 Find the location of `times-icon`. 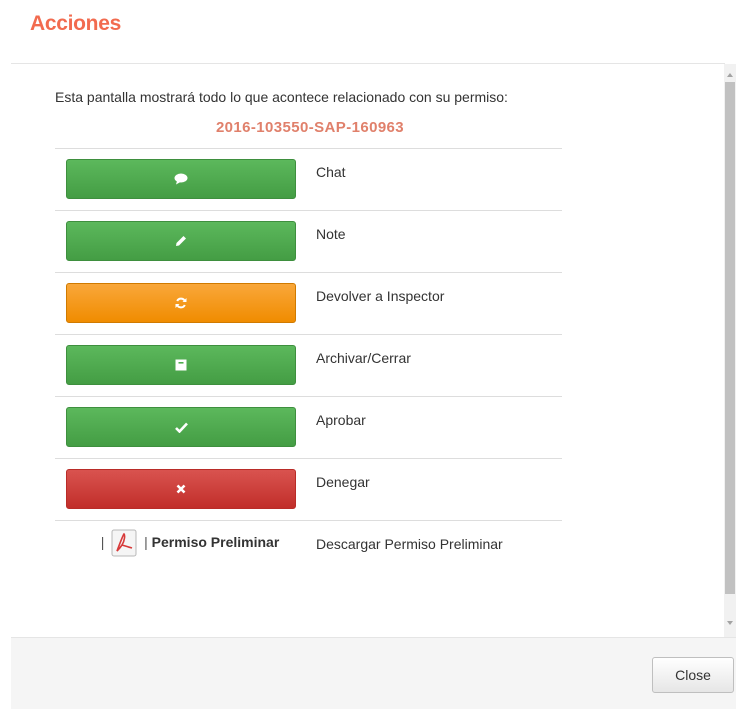

times-icon is located at coordinates (181, 489).